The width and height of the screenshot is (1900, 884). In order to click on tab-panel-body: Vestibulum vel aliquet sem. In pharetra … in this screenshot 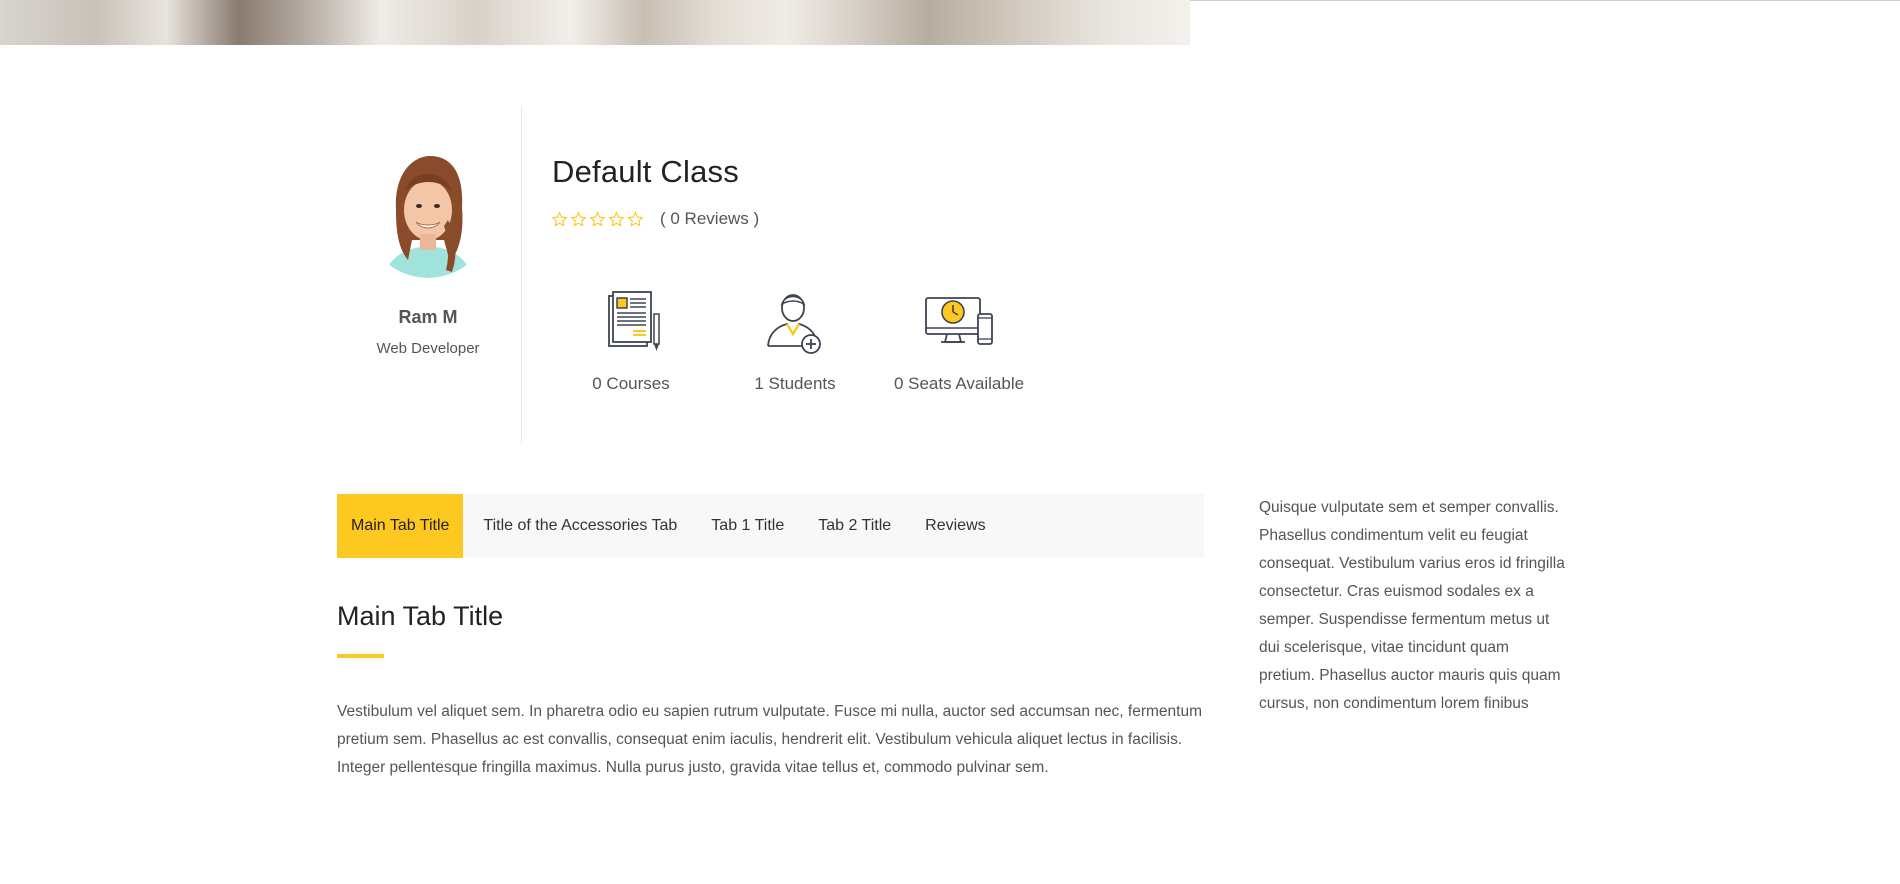, I will do `click(769, 739)`.